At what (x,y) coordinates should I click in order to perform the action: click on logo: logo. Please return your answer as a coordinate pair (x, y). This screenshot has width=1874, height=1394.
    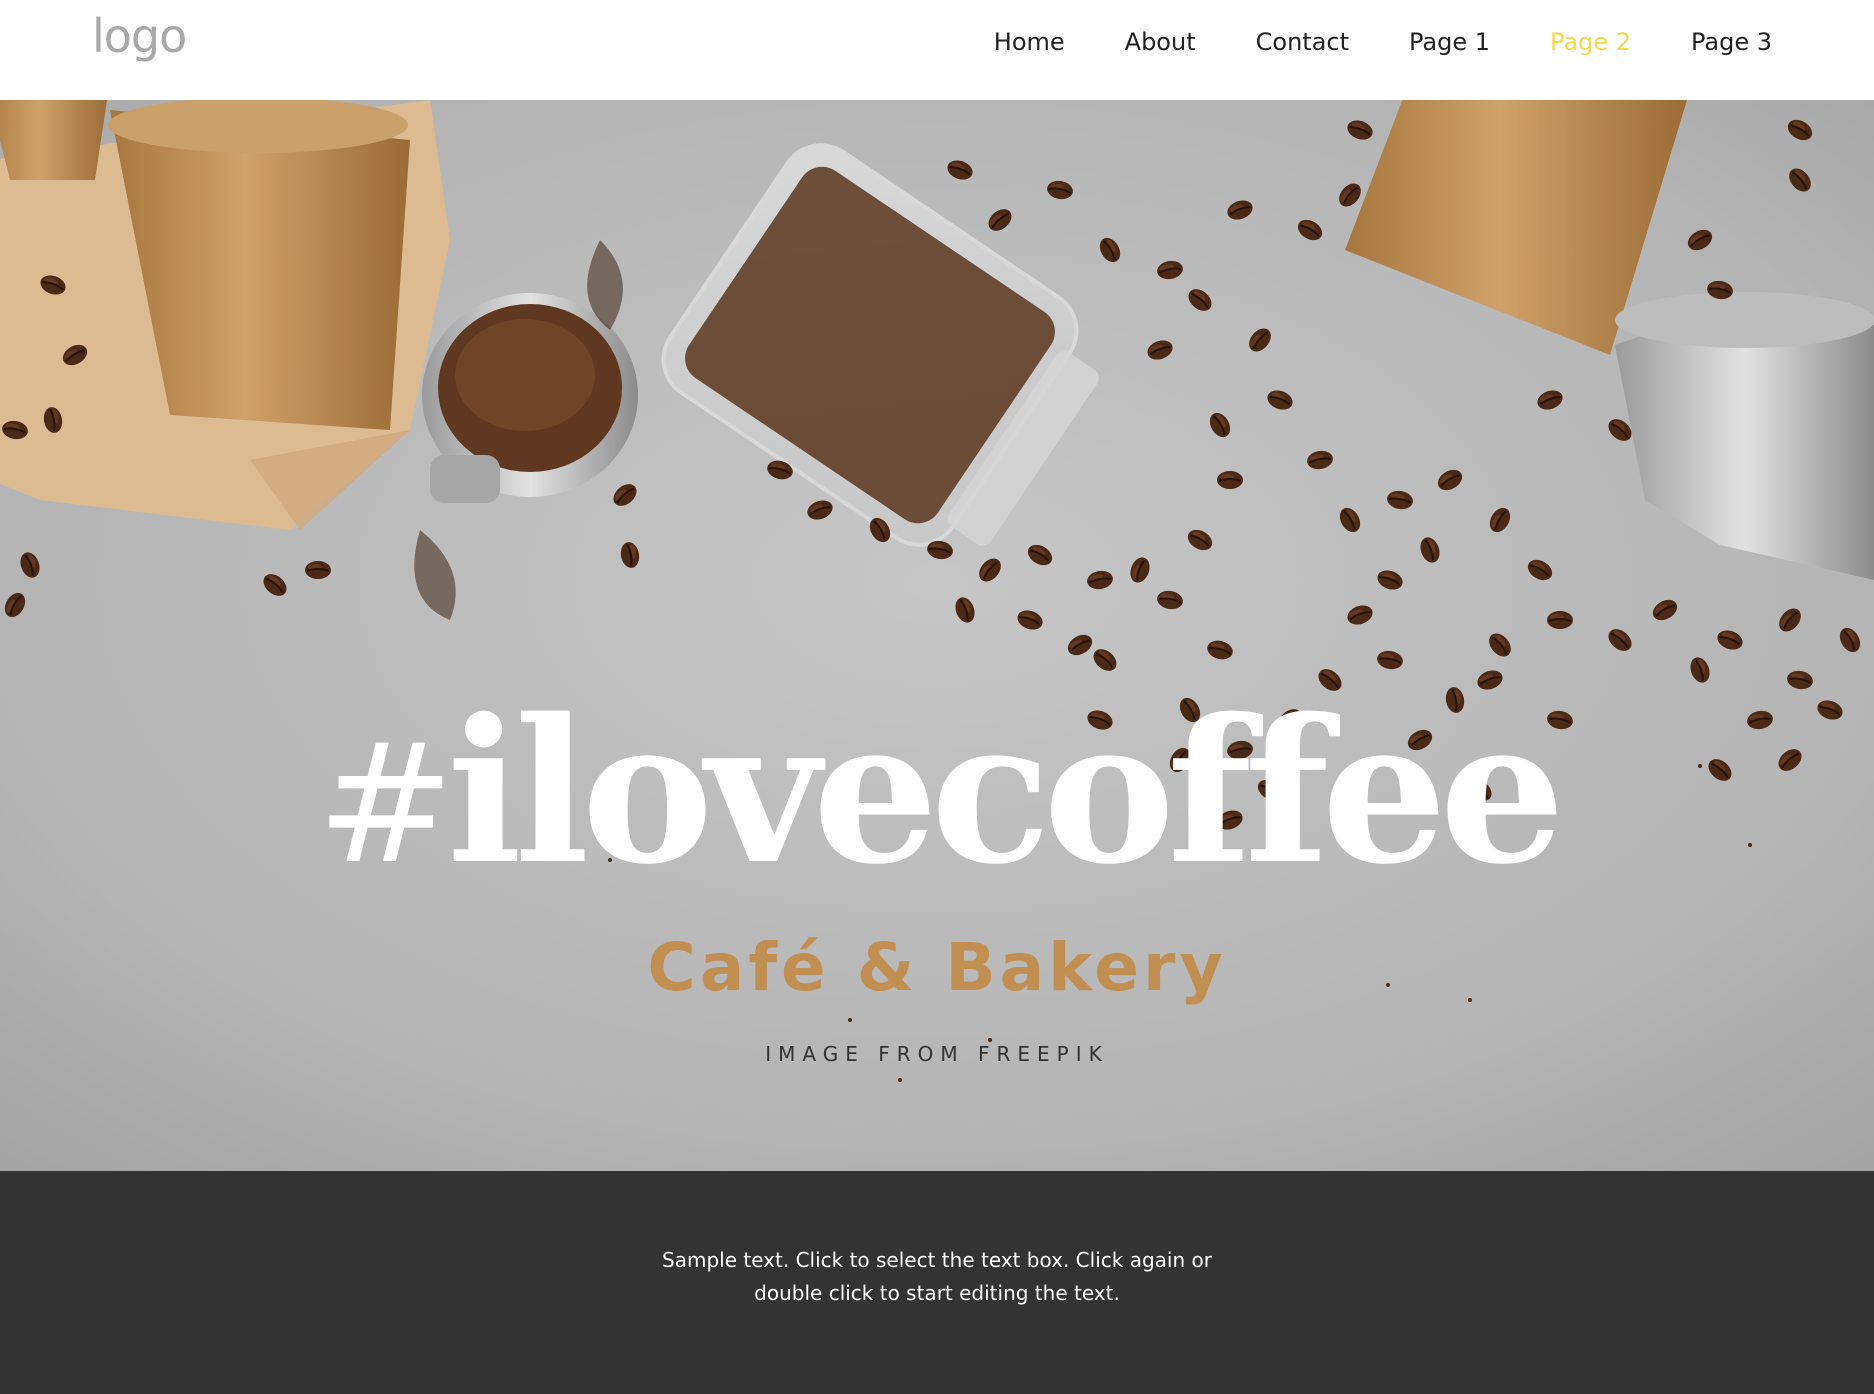
    Looking at the image, I should click on (139, 36).